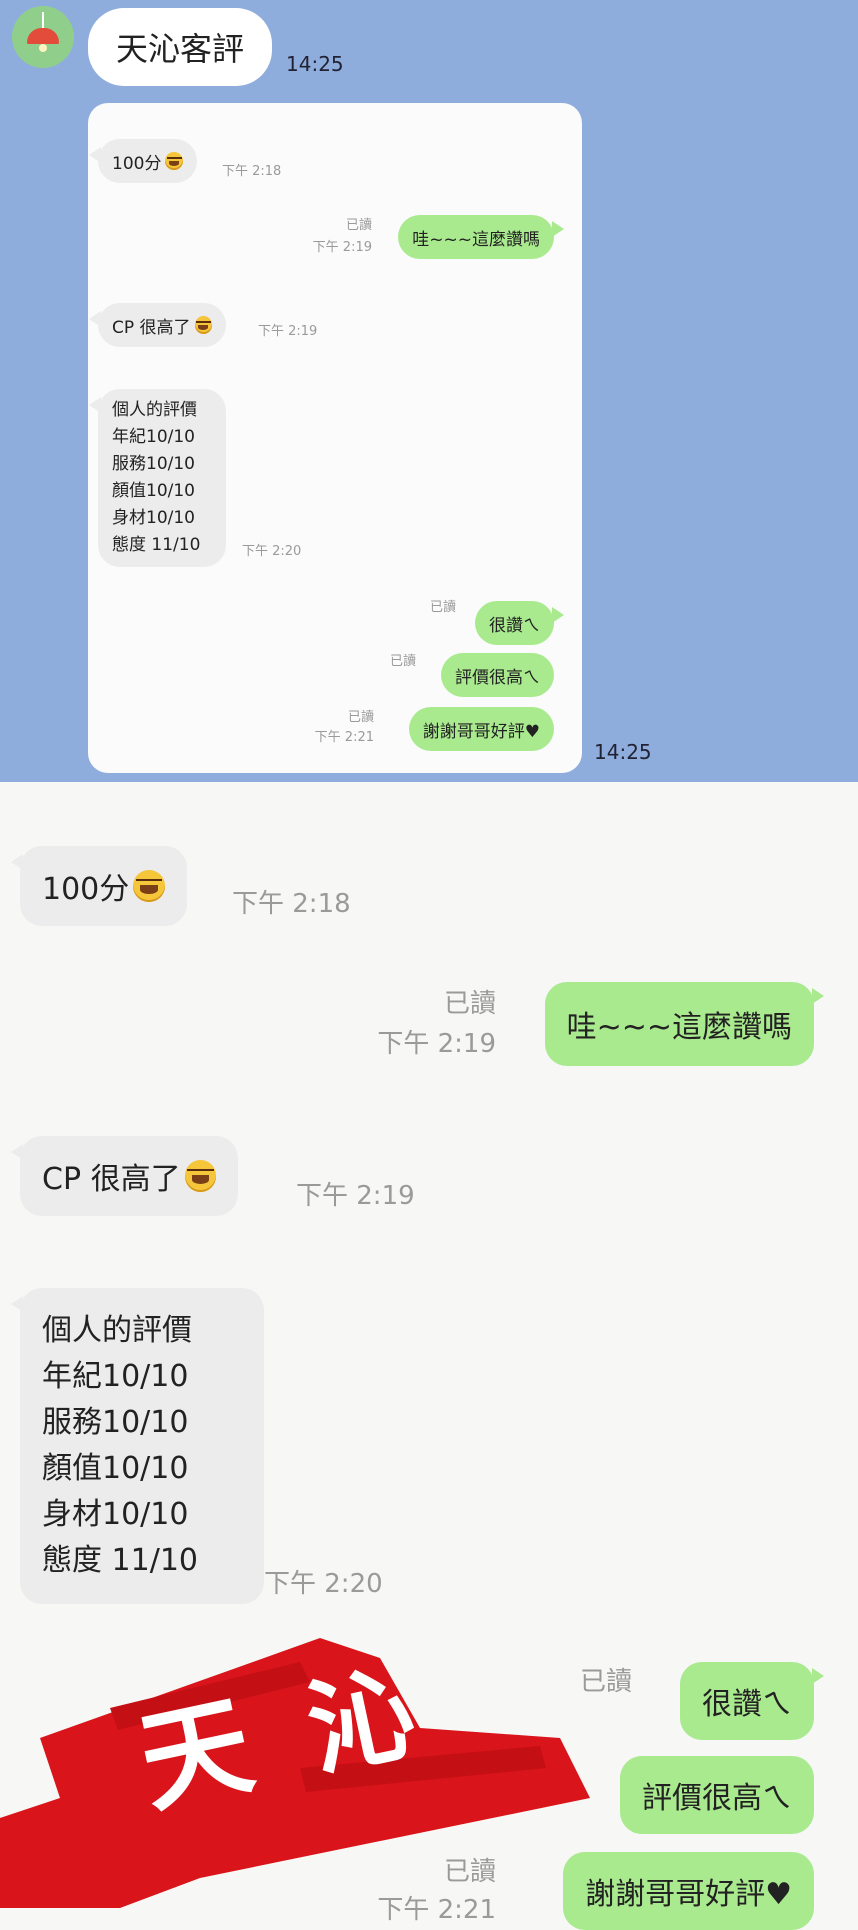 The width and height of the screenshot is (858, 1930). I want to click on title-time: 14:25, so click(315, 64).